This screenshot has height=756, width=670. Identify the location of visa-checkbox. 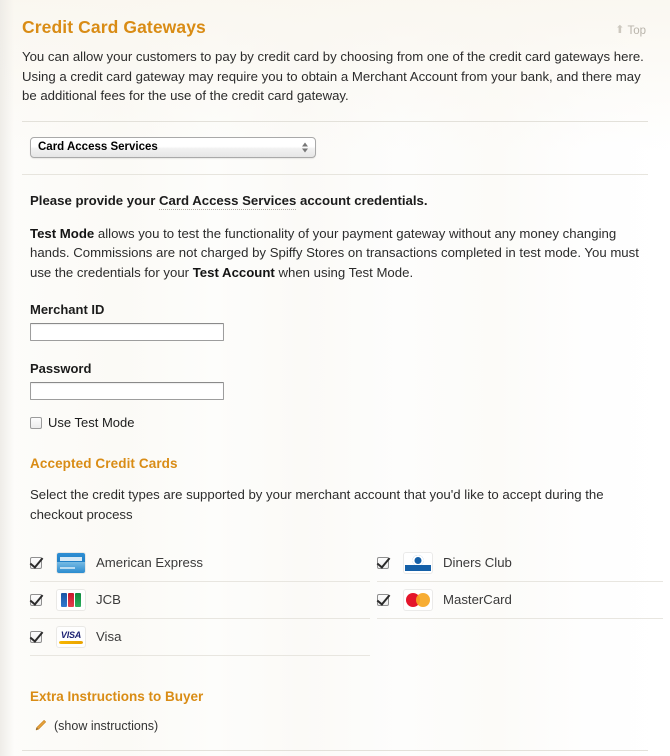
(36, 636).